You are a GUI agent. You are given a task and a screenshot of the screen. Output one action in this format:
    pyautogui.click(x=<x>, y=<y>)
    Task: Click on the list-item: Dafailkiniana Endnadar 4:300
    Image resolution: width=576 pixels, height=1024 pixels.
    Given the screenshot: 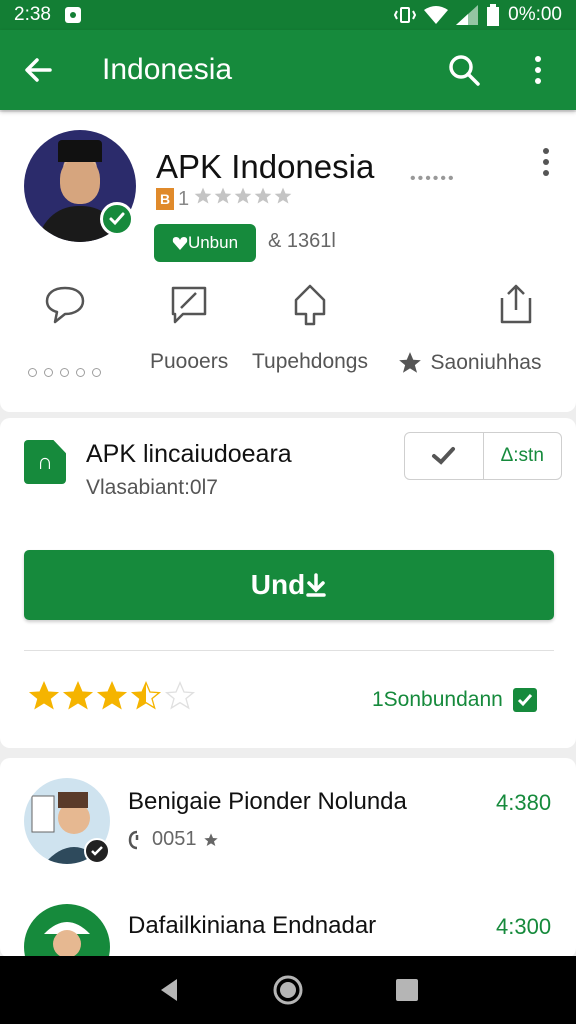 What is the action you would take?
    pyautogui.click(x=288, y=931)
    